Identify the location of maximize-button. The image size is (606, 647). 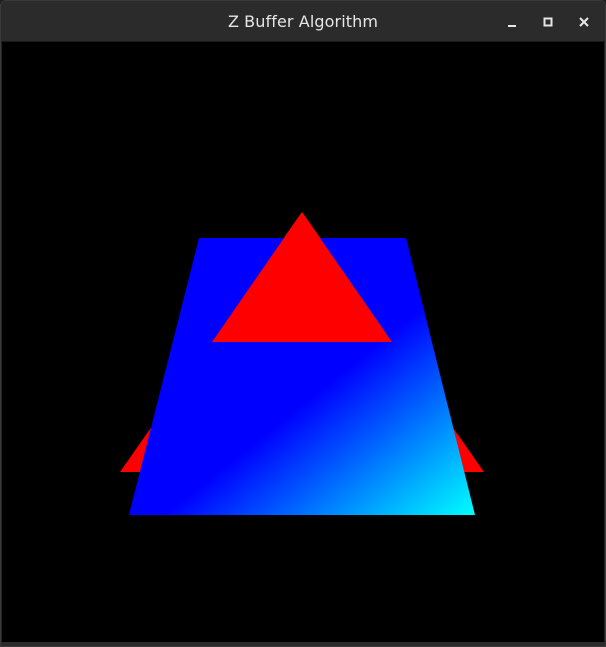
(548, 22).